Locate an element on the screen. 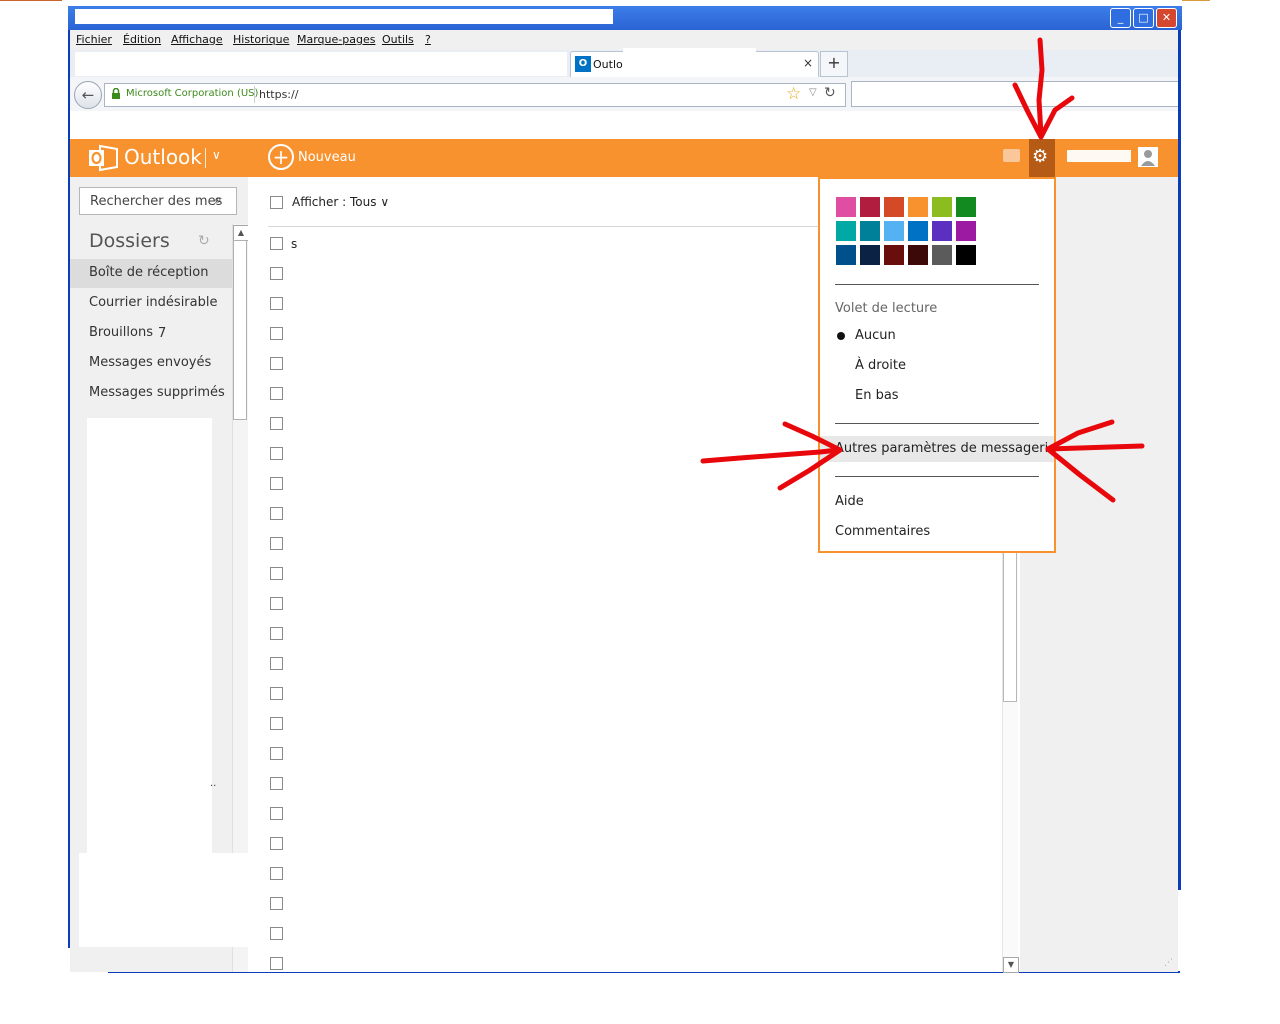 This screenshot has width=1280, height=1024. new-message-button: Nouveau is located at coordinates (327, 157).